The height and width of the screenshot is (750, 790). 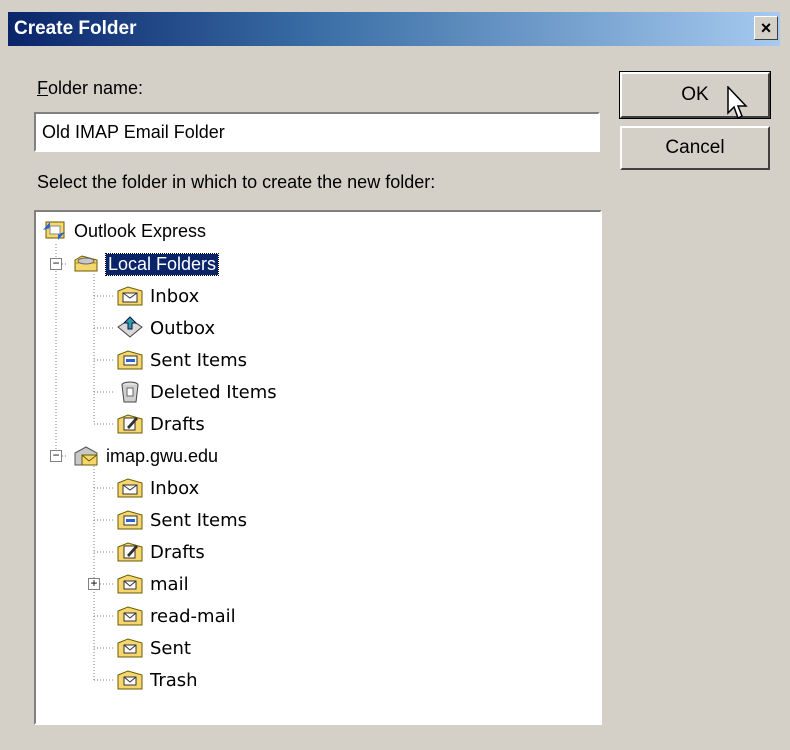 I want to click on tree-node-local-deleted-items: Deleted Items, so click(x=196, y=392).